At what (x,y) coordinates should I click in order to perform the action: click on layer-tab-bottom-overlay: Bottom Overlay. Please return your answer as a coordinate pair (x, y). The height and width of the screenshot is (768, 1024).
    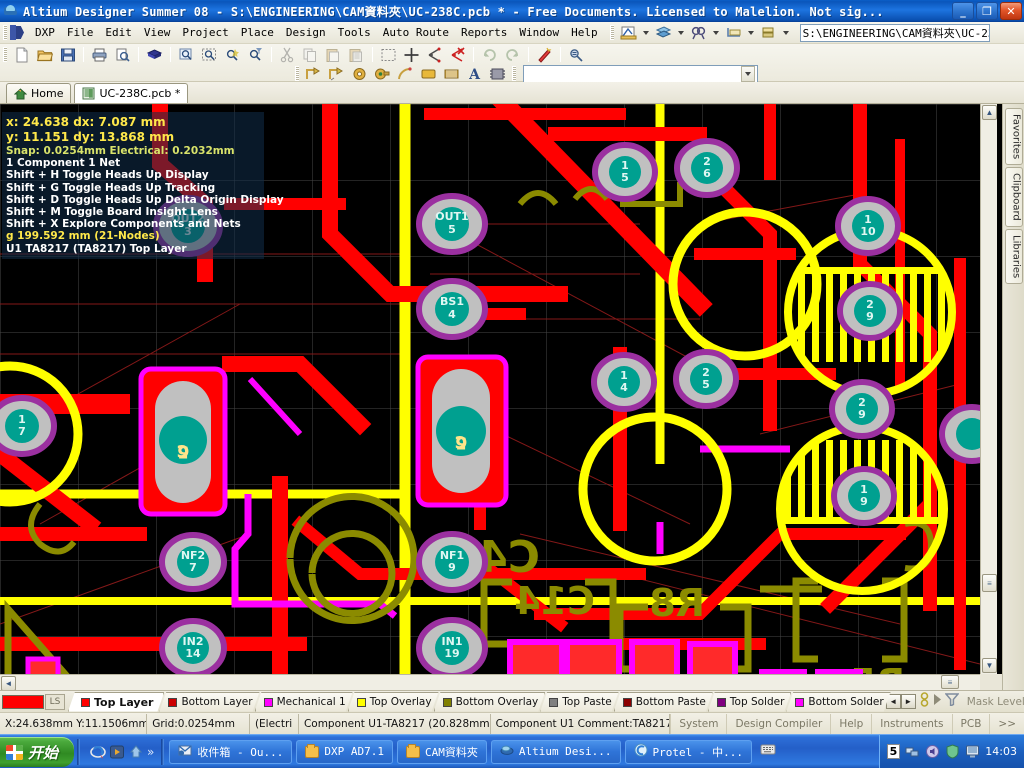
    Looking at the image, I should click on (490, 702).